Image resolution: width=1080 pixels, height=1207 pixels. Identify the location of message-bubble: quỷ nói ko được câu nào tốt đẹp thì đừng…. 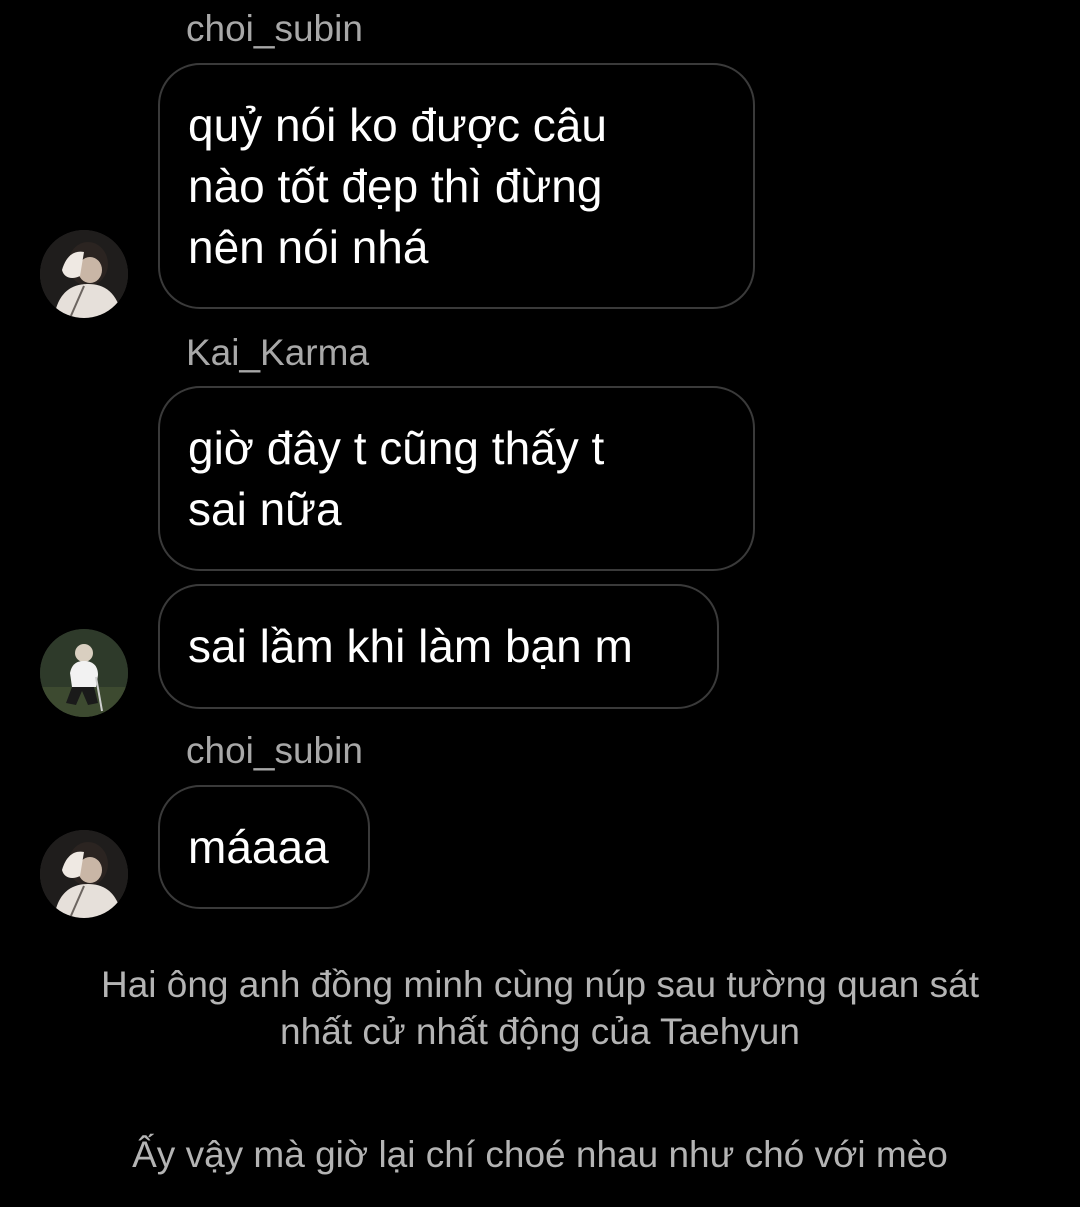
(456, 186).